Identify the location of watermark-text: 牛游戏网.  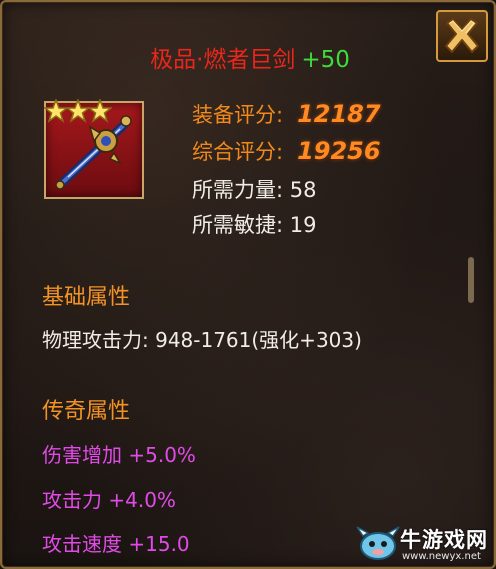
(444, 540).